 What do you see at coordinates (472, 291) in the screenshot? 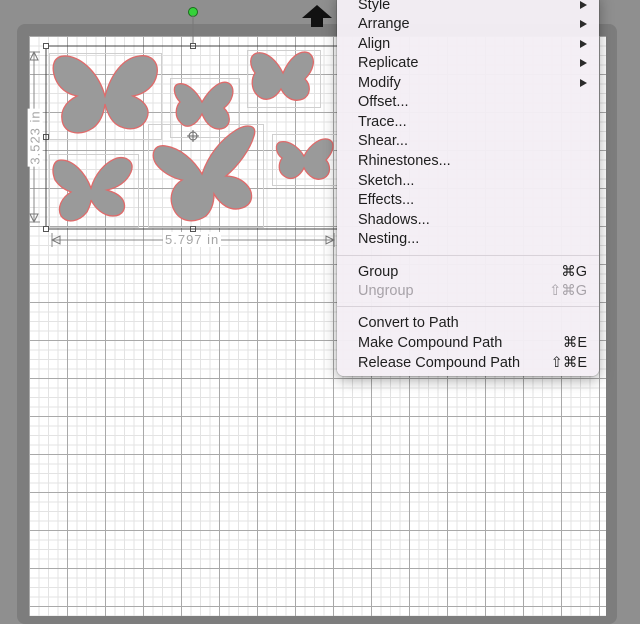
I see `menu-item-ungroup: Ungroup ⇧⌘G` at bounding box center [472, 291].